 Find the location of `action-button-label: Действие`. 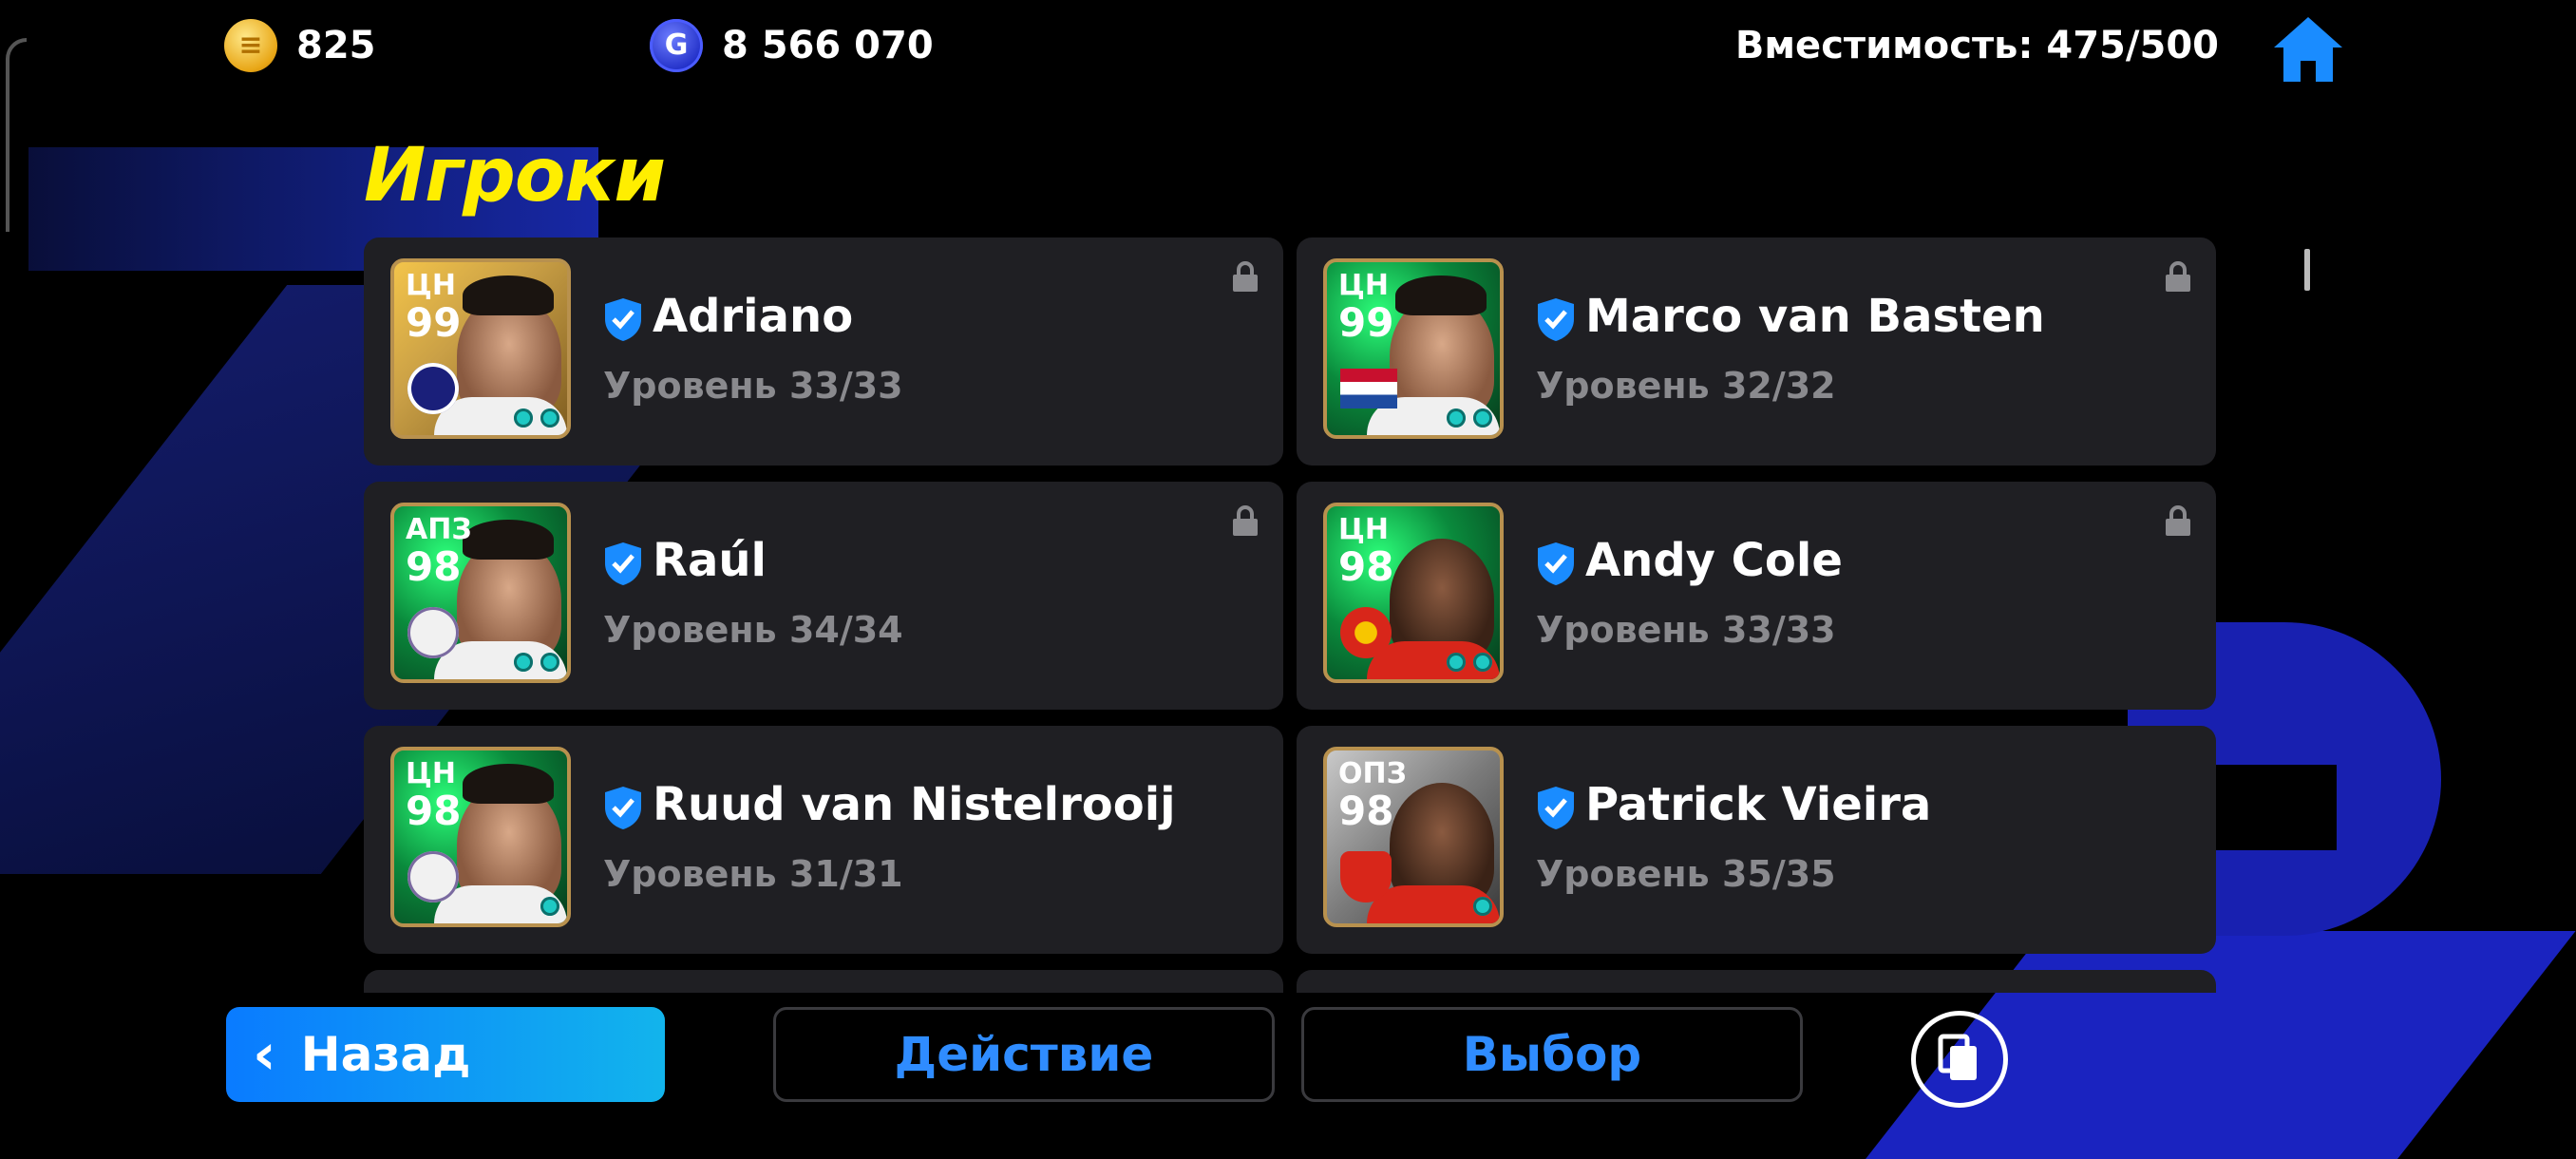

action-button-label: Действие is located at coordinates (1024, 1054).